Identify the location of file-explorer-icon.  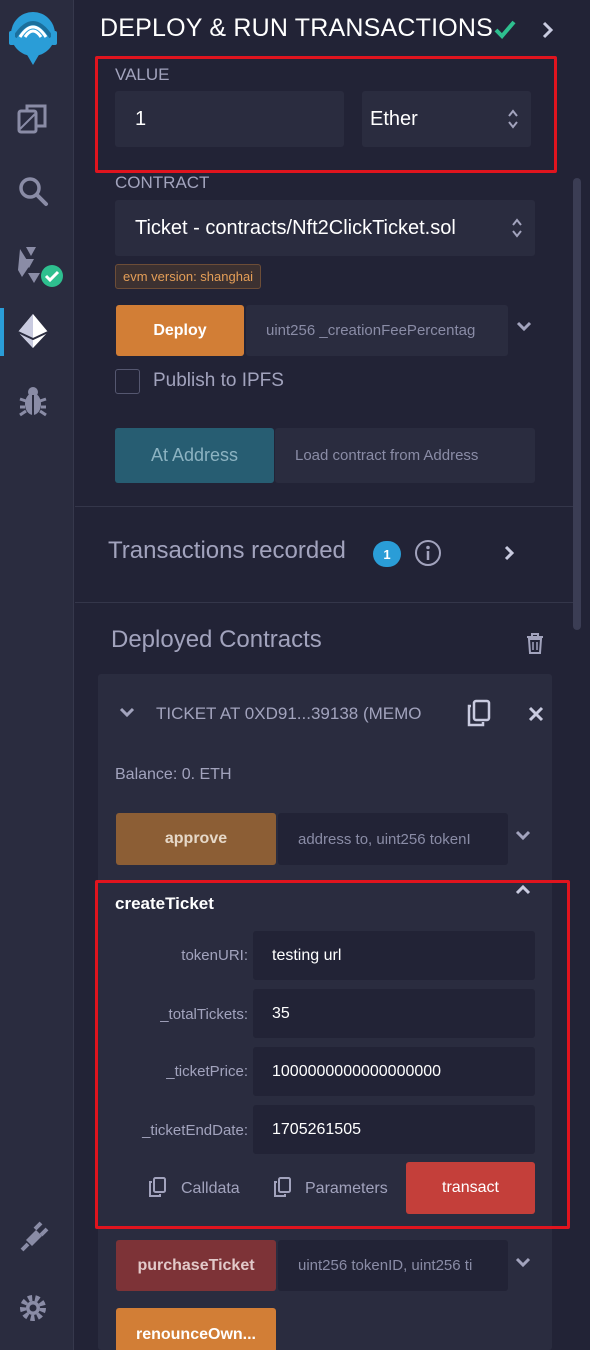
(33, 119).